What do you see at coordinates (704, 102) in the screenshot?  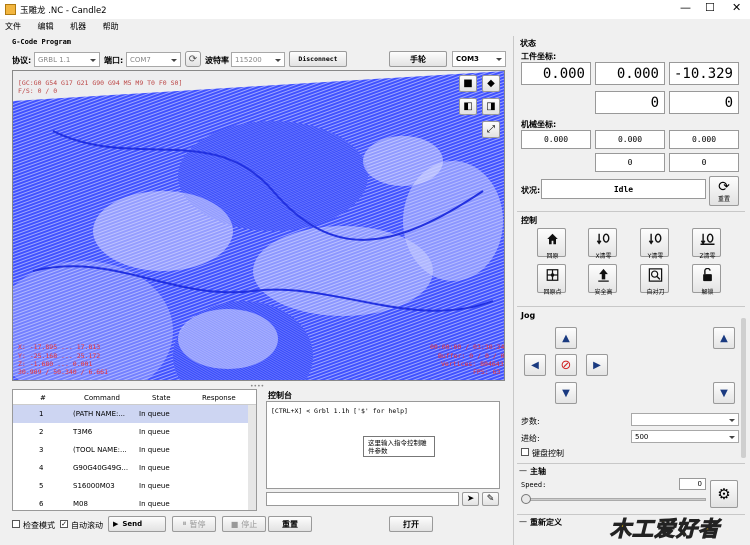 I see `work-b-display: 0` at bounding box center [704, 102].